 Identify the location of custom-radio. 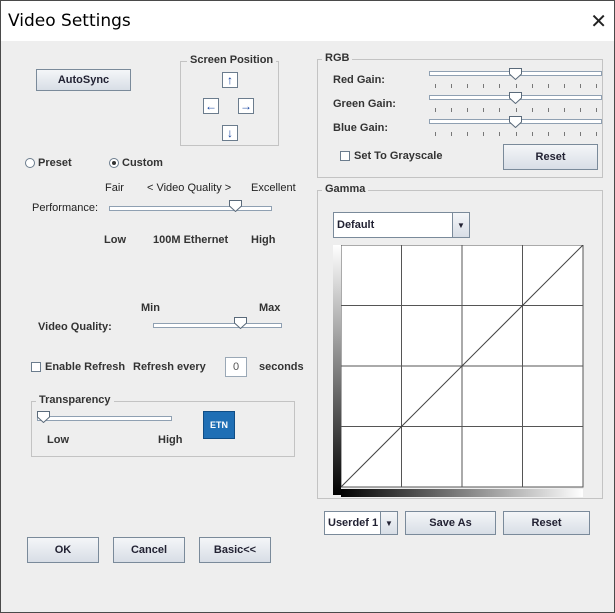
(114, 163).